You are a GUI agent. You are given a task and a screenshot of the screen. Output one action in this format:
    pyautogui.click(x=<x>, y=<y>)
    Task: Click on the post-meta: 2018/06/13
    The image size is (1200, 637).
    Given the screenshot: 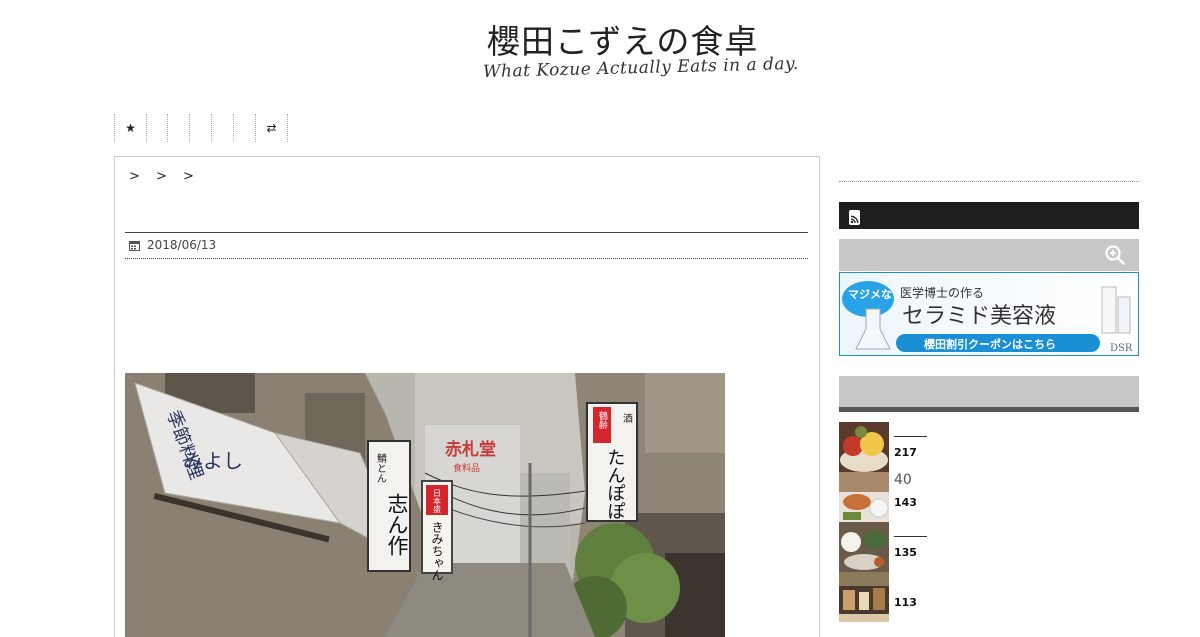 What is the action you would take?
    pyautogui.click(x=172, y=245)
    